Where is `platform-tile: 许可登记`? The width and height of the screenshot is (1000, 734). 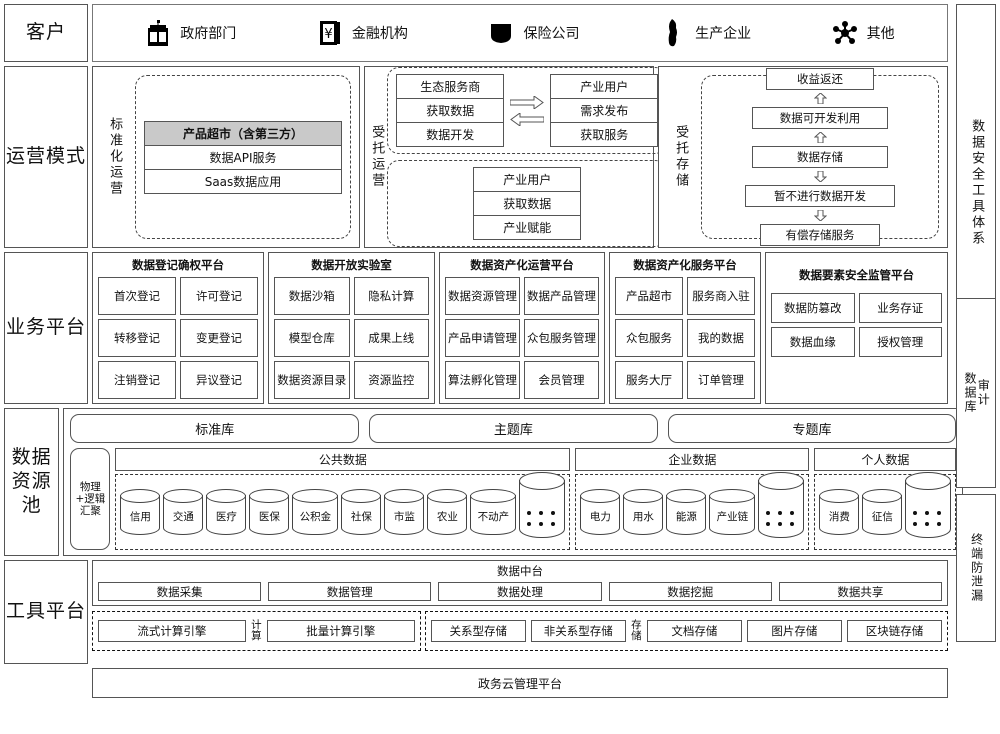
platform-tile: 许可登记 is located at coordinates (219, 296).